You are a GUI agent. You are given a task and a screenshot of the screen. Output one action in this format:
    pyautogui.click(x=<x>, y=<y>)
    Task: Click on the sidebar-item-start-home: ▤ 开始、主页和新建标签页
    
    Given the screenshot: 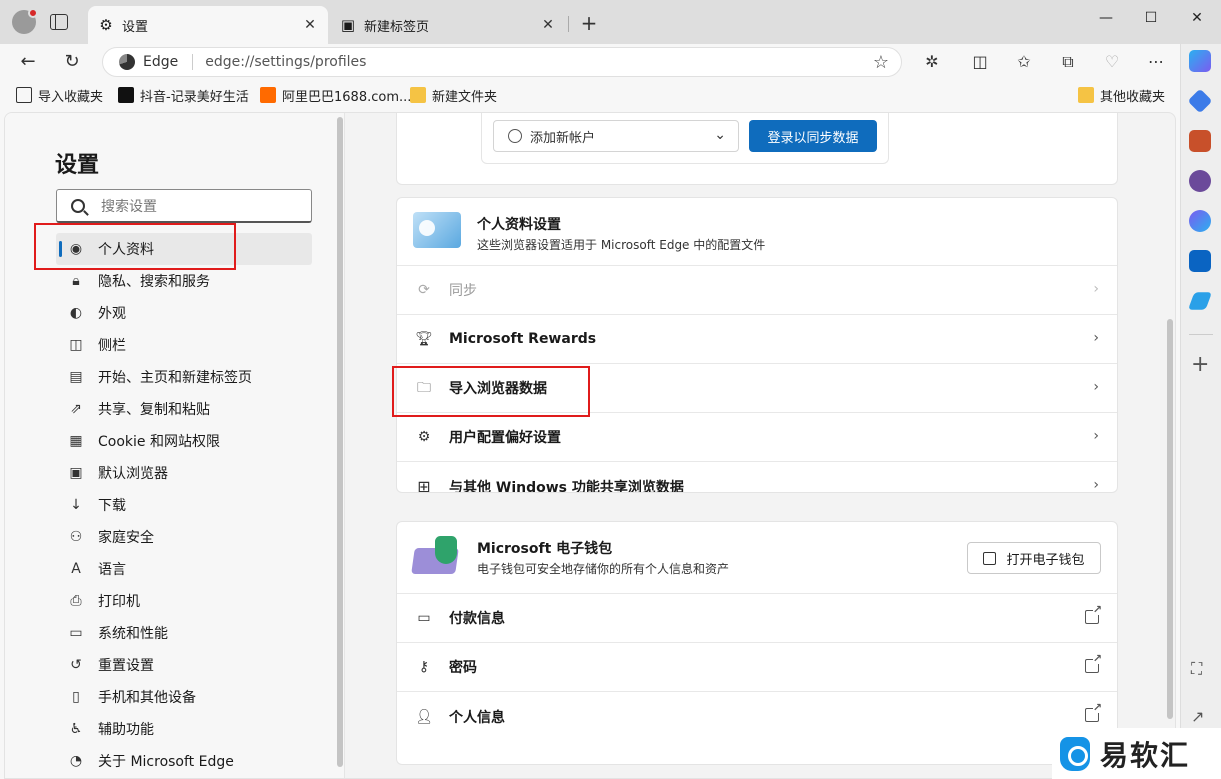 What is the action you would take?
    pyautogui.click(x=184, y=377)
    